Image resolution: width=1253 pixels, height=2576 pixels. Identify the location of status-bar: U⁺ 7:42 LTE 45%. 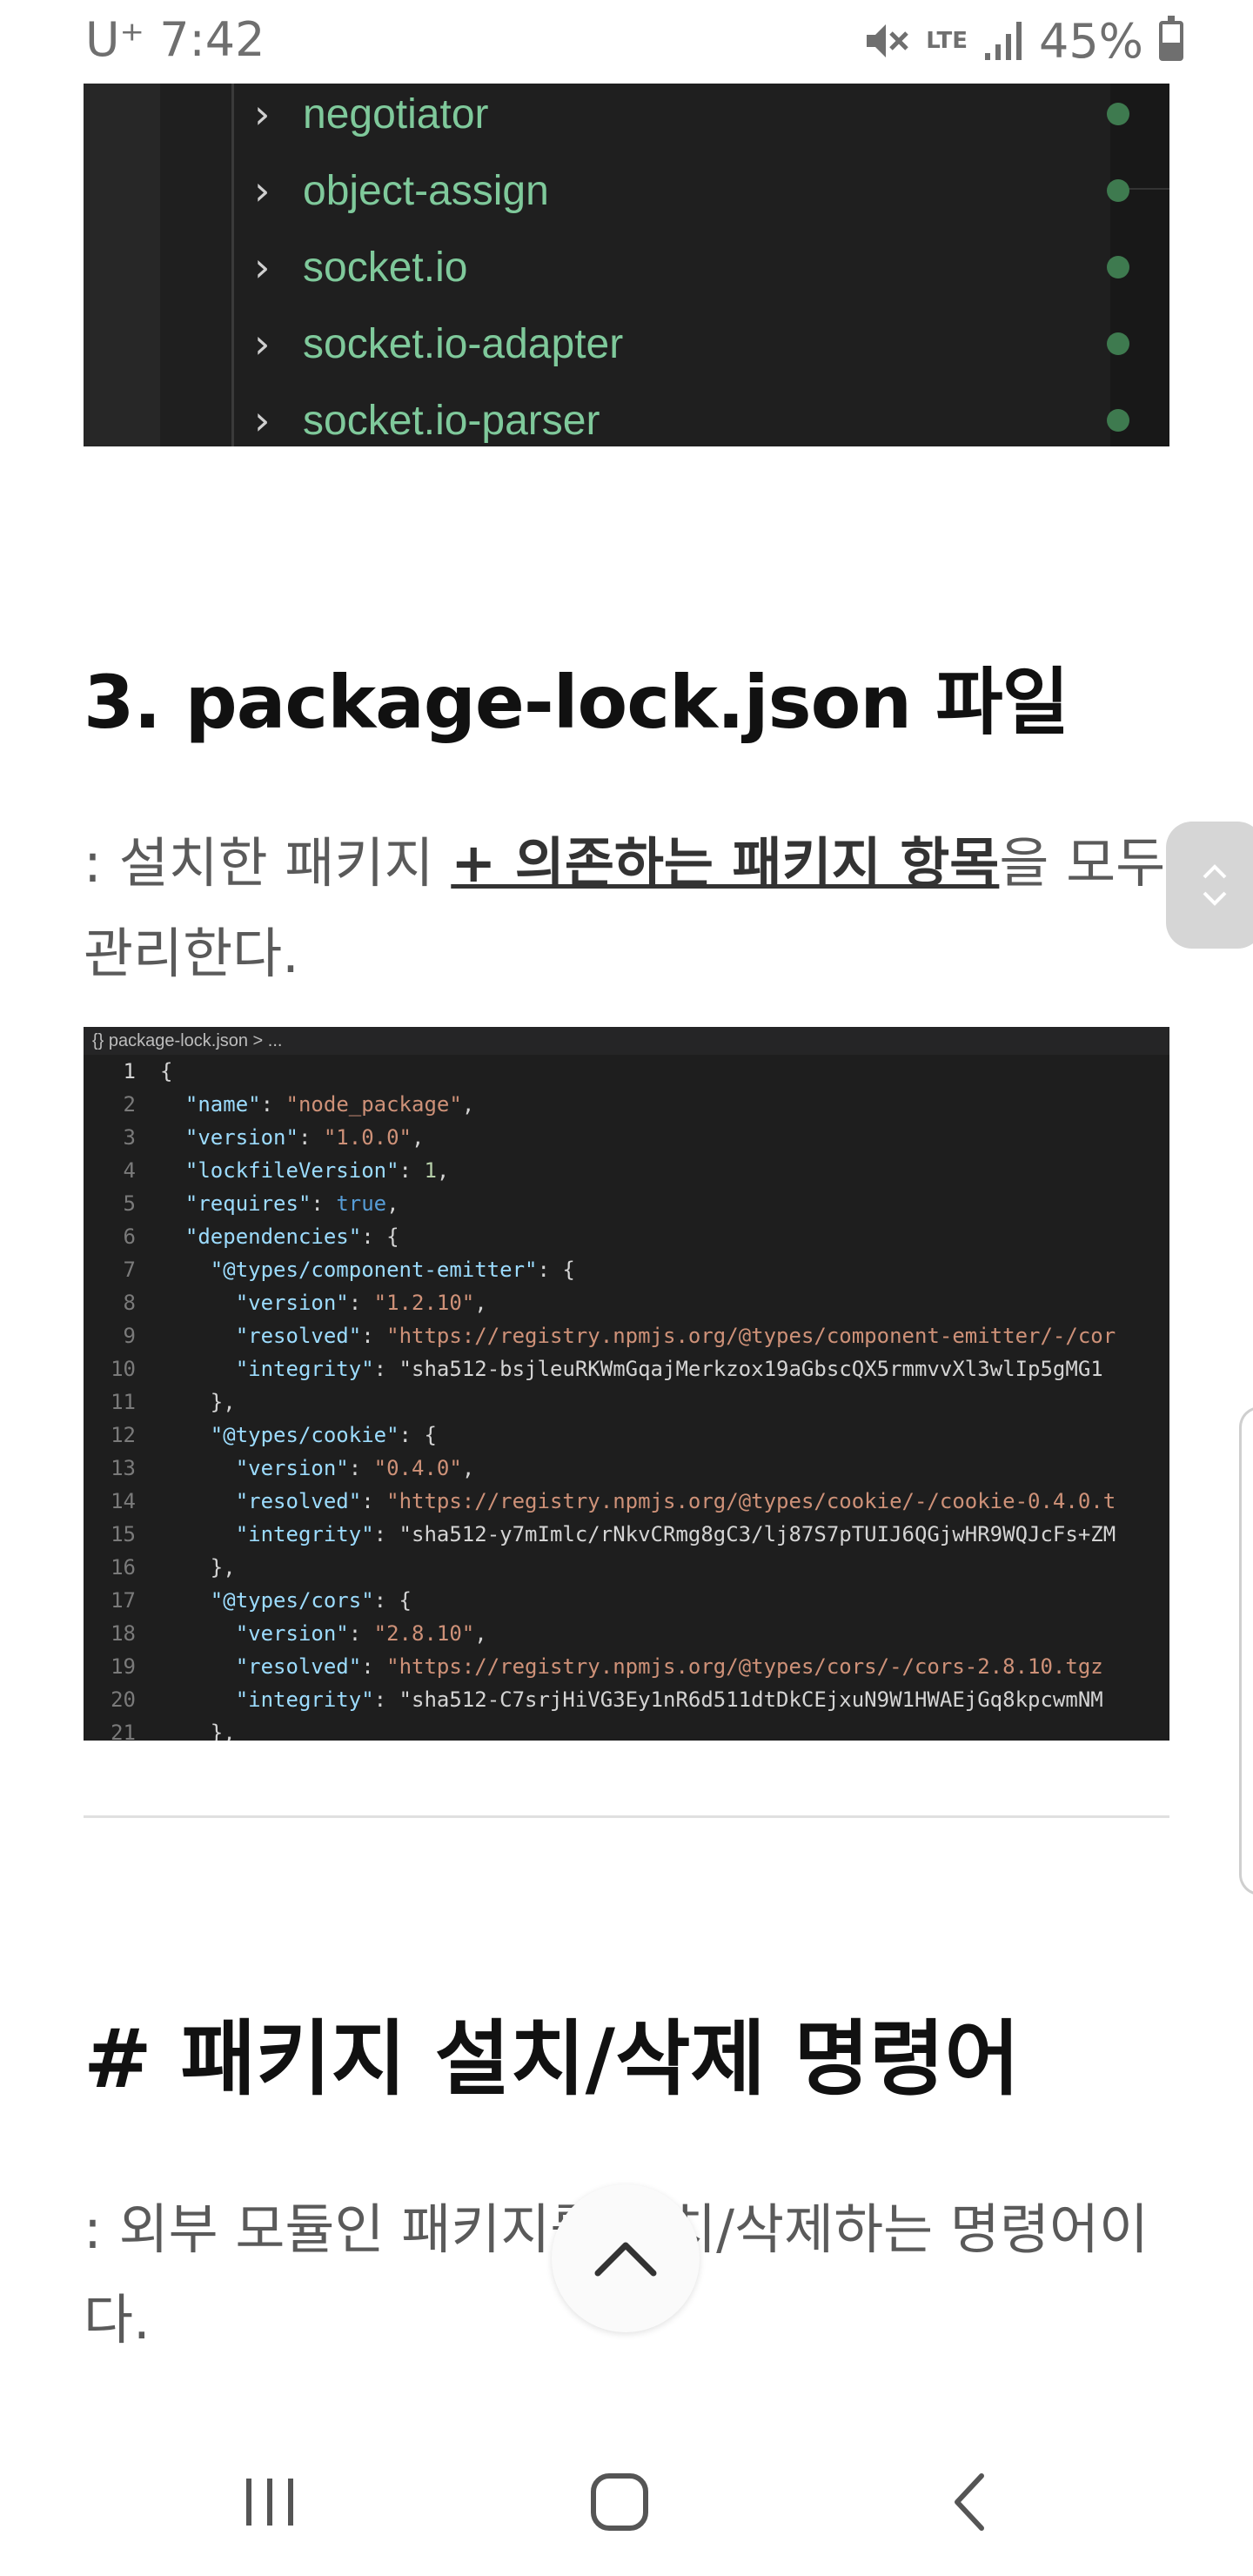
(626, 42).